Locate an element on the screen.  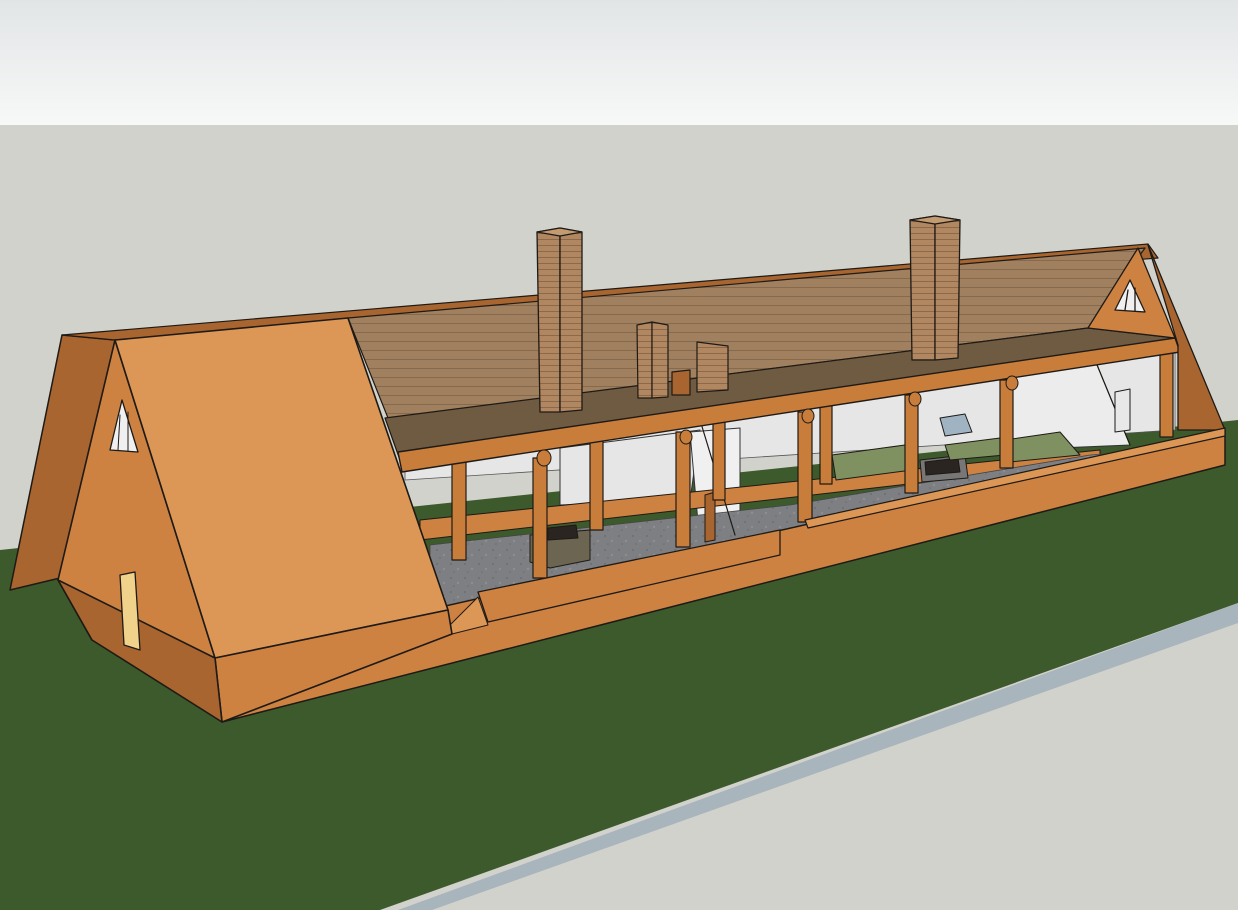
sky is located at coordinates (619, 62).